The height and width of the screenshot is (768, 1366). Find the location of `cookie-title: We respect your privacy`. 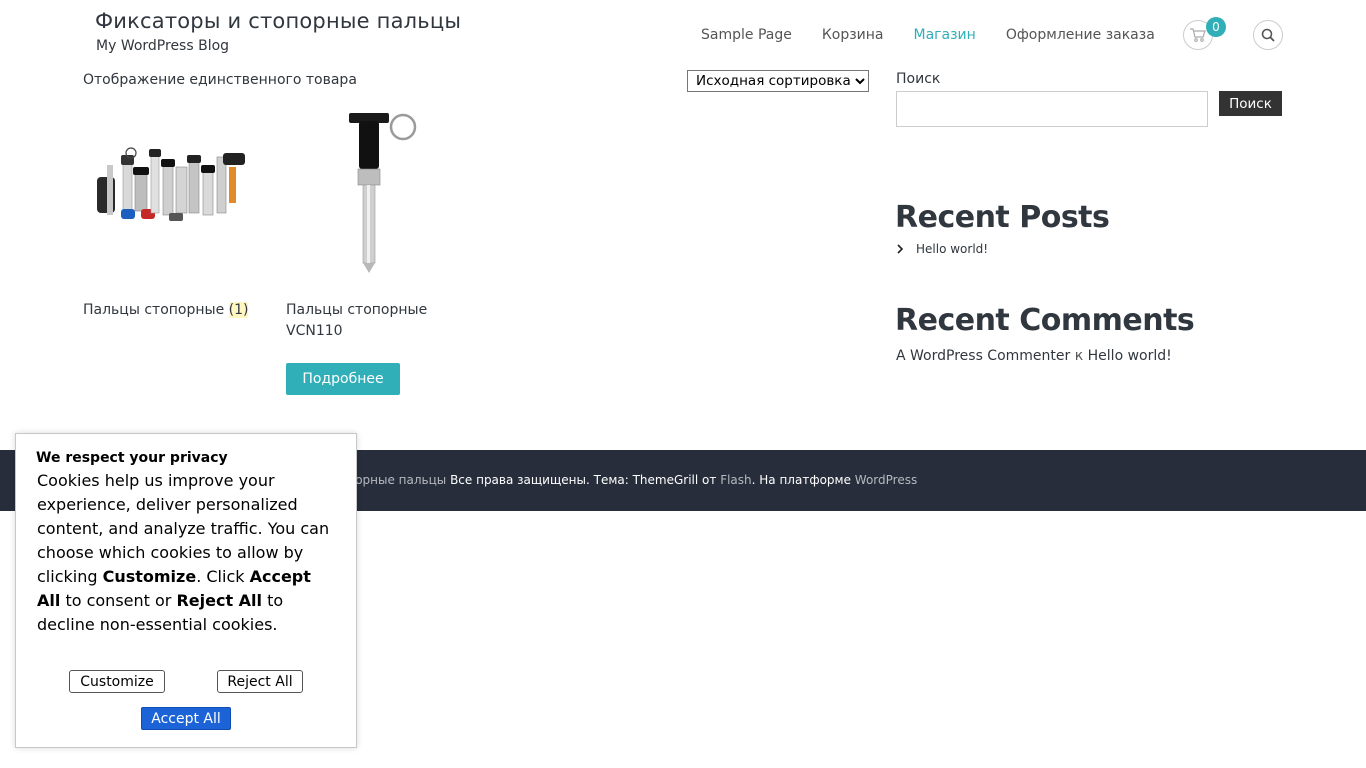

cookie-title: We respect your privacy is located at coordinates (132, 458).